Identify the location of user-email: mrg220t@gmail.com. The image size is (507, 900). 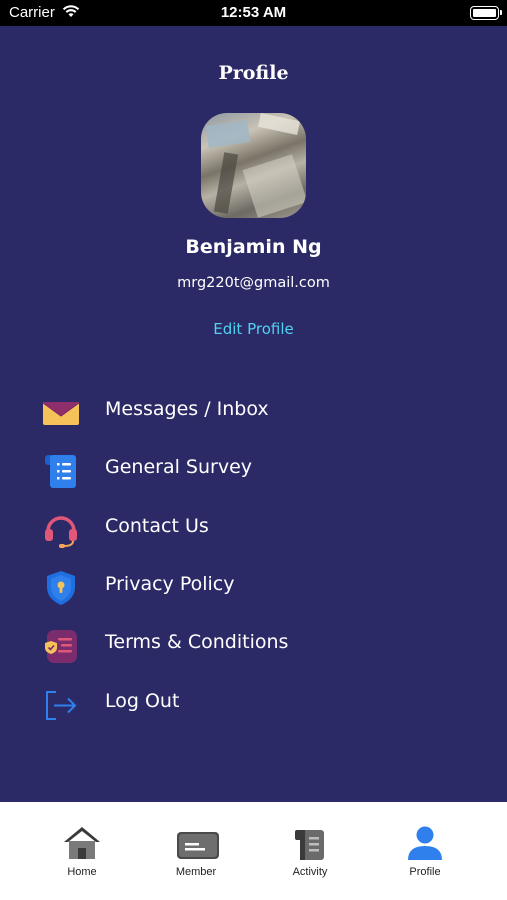
(253, 283).